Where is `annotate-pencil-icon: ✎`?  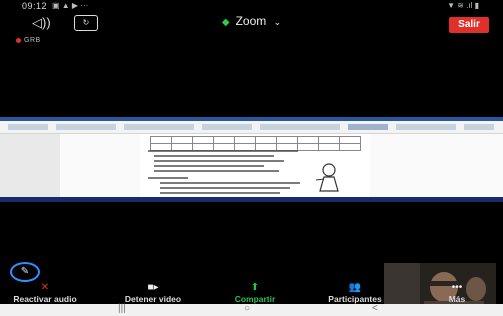
annotate-pencil-icon: ✎ is located at coordinates (25, 272).